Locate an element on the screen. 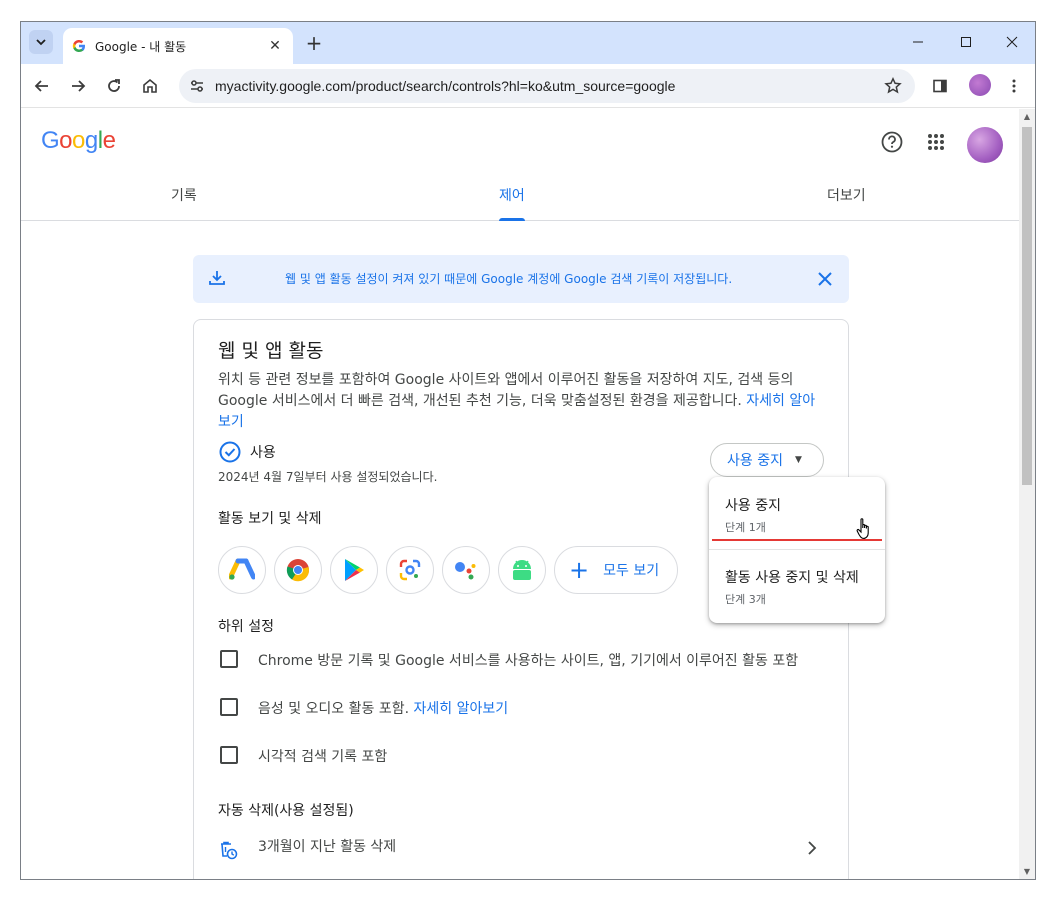  more-vert-icon is located at coordinates (1014, 86).